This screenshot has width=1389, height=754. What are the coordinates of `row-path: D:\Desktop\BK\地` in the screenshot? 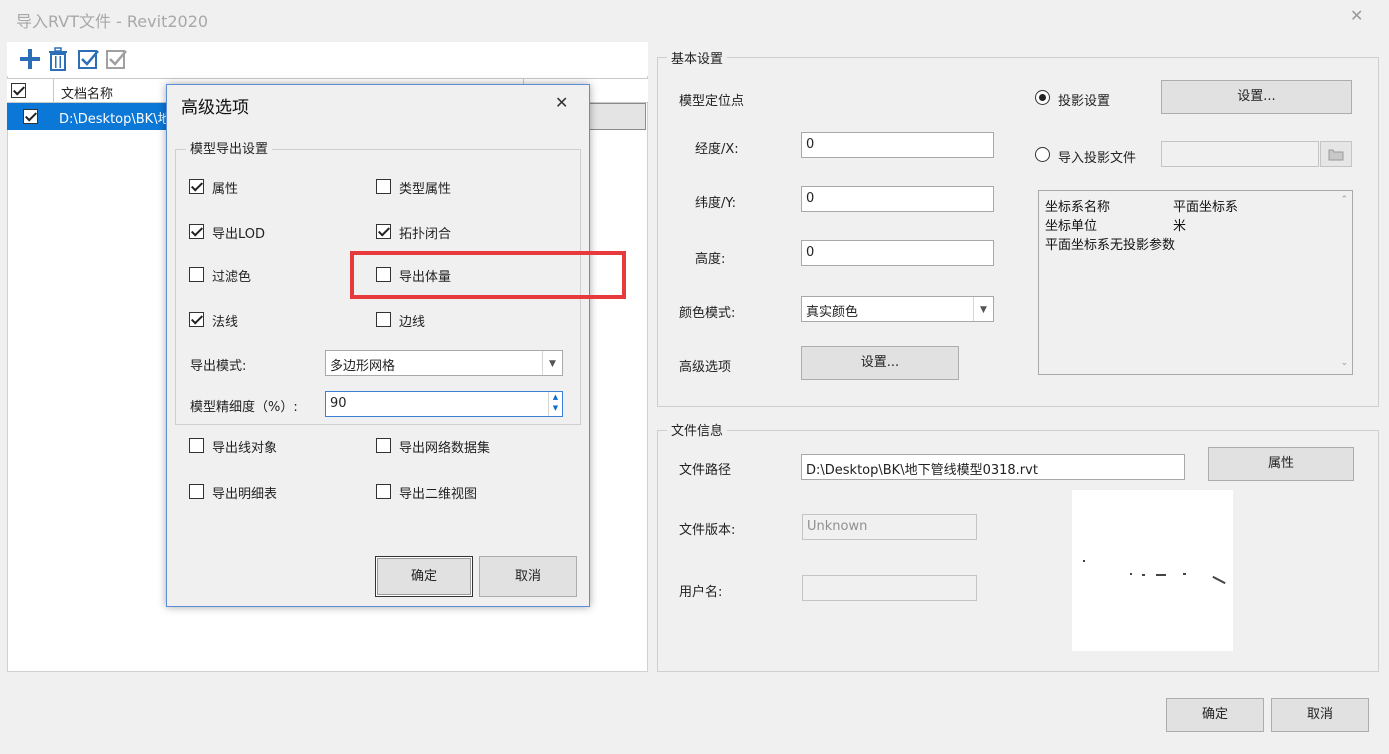 It's located at (115, 119).